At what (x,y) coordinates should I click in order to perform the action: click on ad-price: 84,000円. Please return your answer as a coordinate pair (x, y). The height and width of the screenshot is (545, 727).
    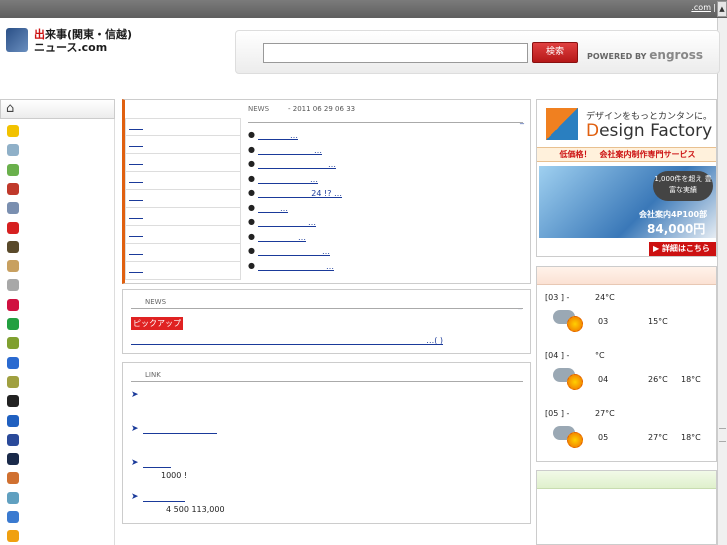
    Looking at the image, I should click on (676, 229).